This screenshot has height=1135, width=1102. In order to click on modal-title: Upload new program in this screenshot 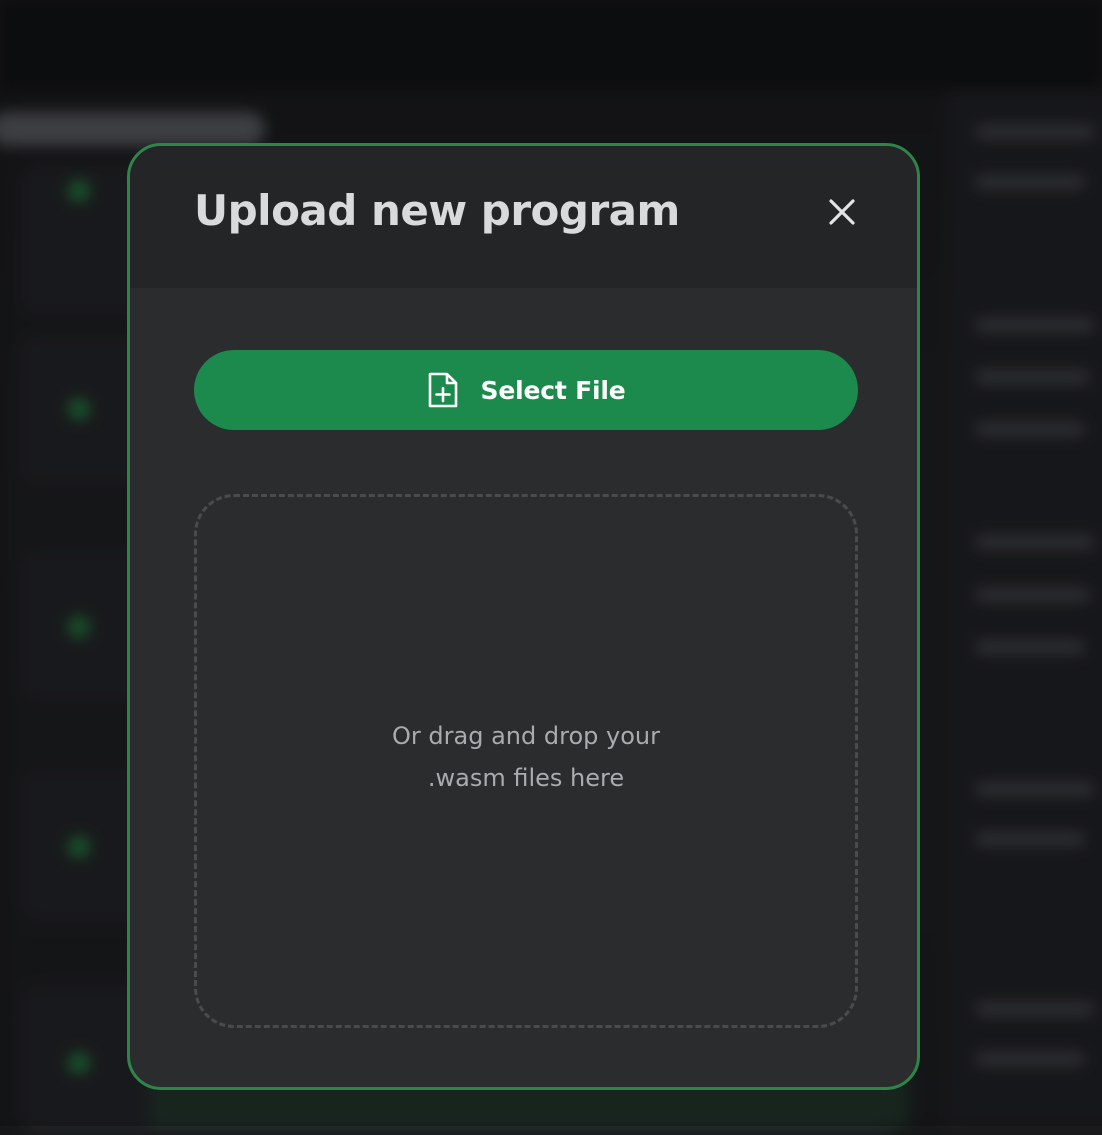, I will do `click(437, 210)`.